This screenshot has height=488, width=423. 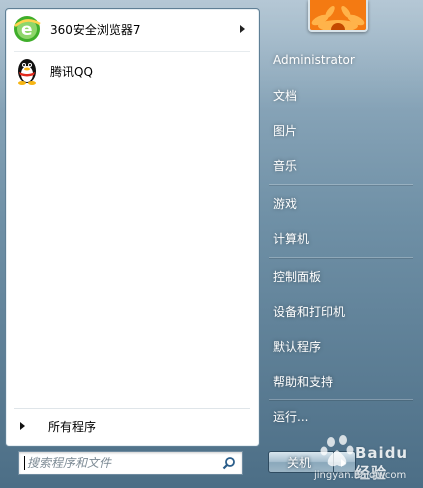 I want to click on right-item-label: 文档, so click(x=285, y=95).